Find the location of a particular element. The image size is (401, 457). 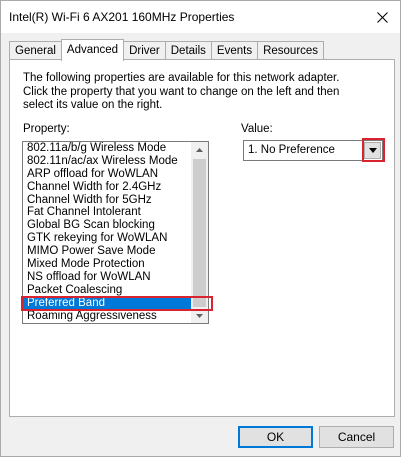

value-dropdown: 1. No Preference is located at coordinates (313, 150).